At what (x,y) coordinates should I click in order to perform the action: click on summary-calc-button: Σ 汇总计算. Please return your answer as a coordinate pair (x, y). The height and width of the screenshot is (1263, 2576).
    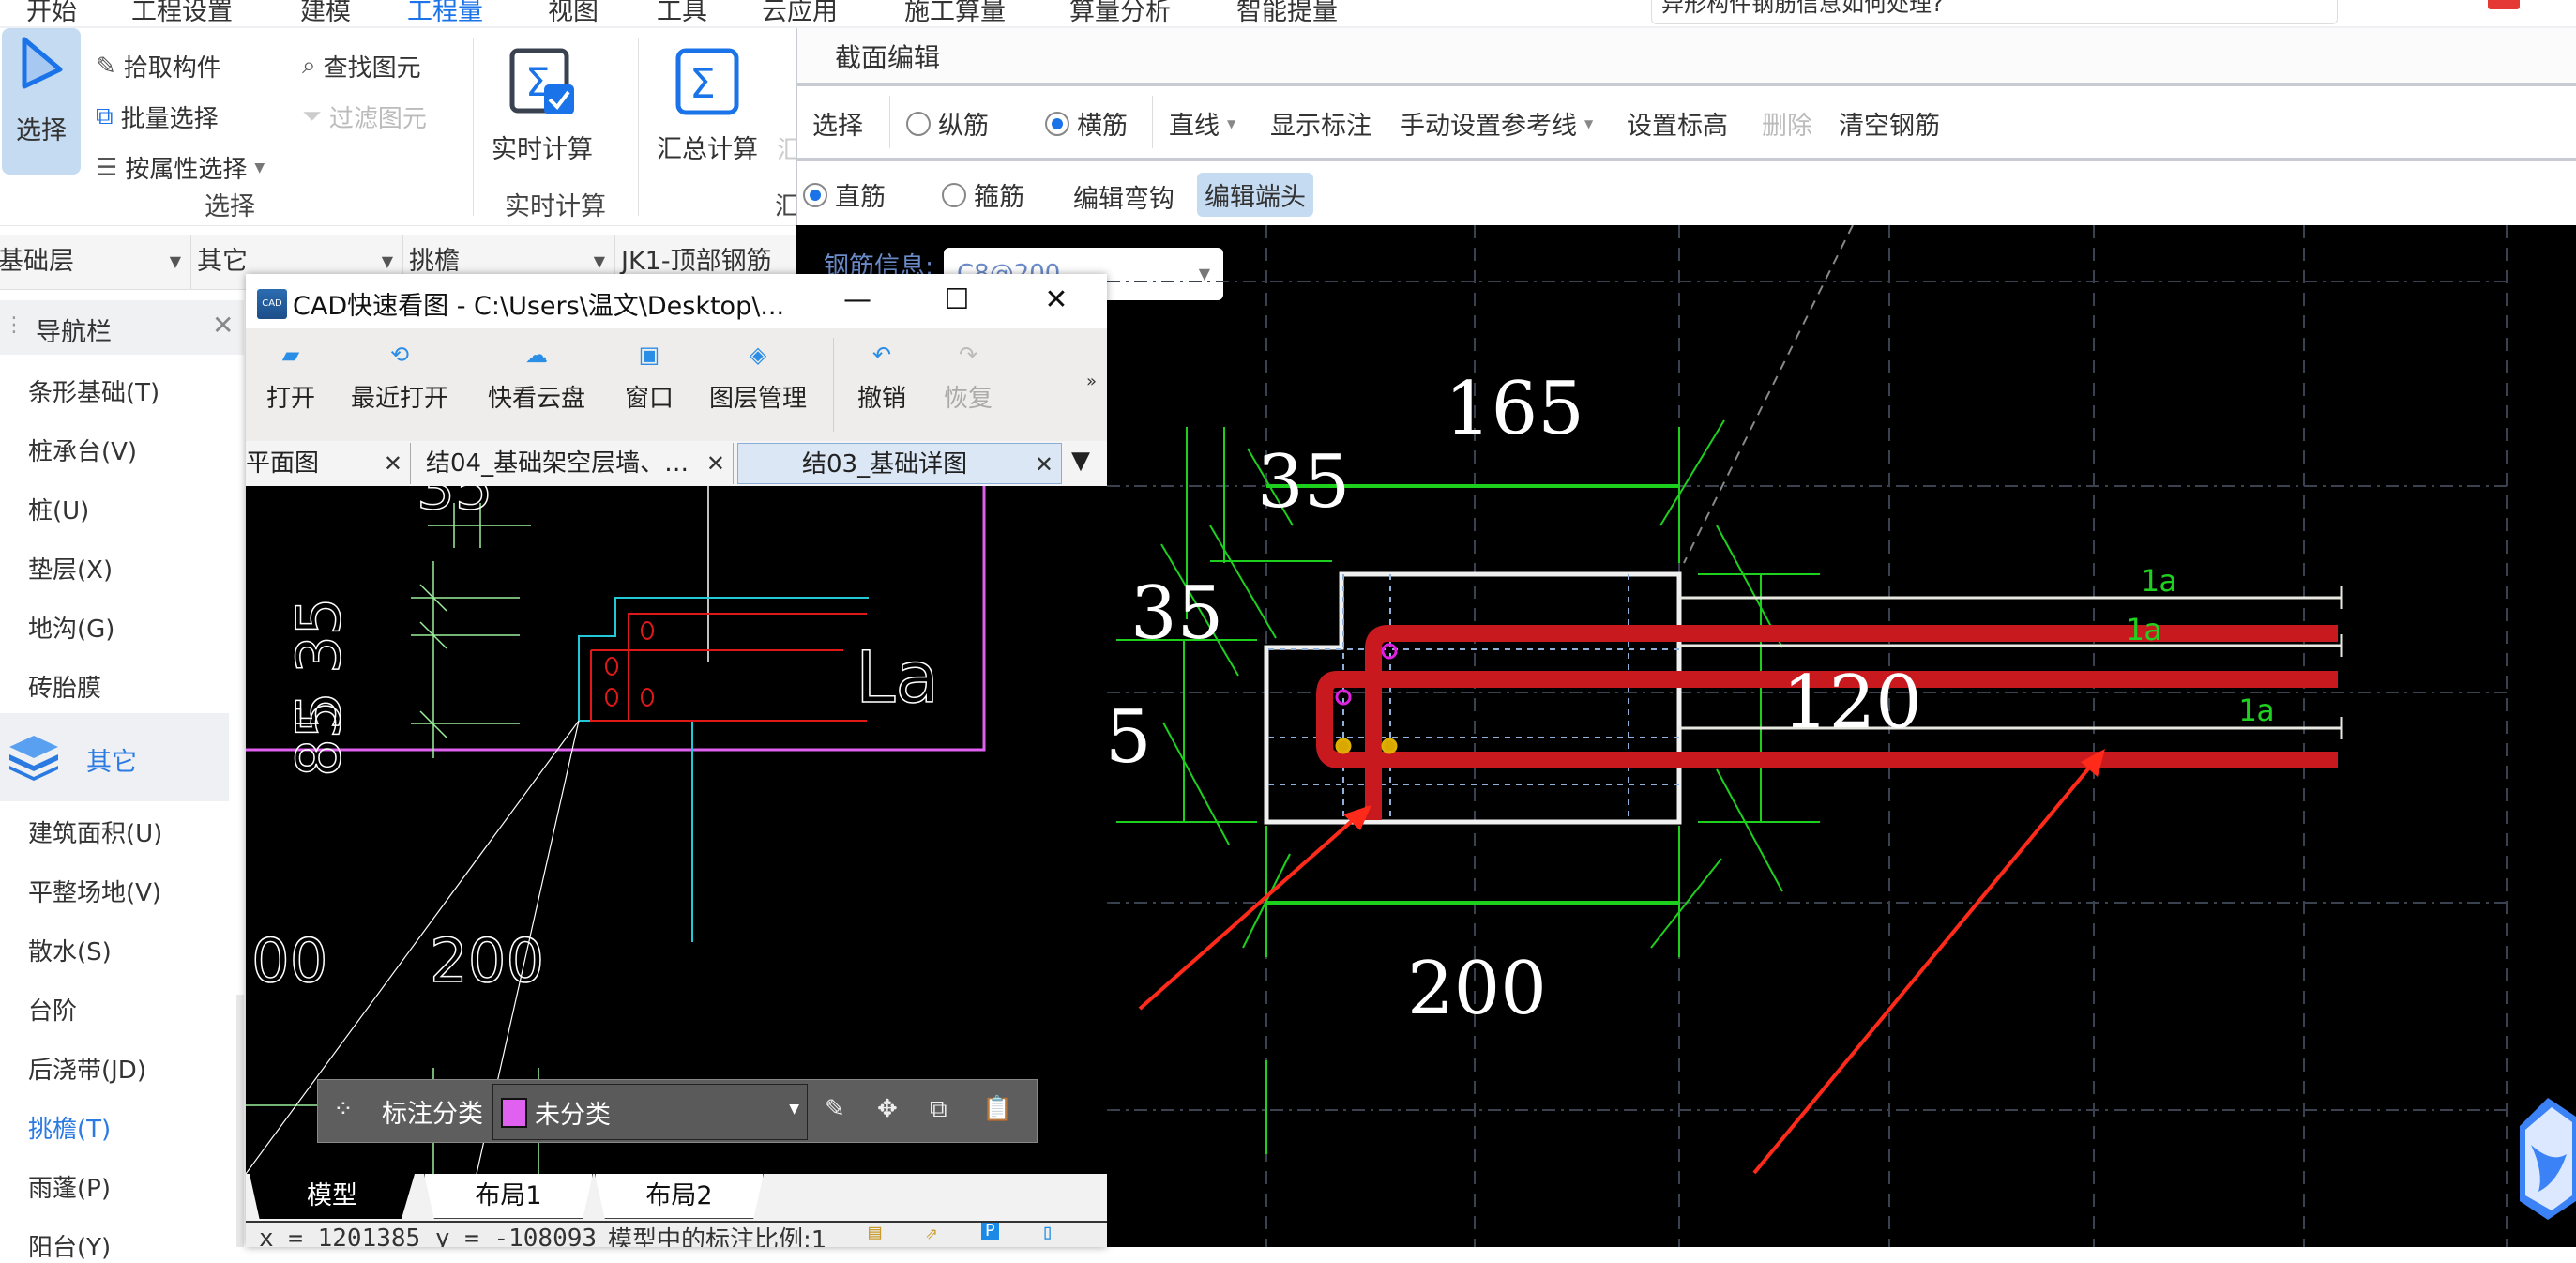
    Looking at the image, I should click on (707, 97).